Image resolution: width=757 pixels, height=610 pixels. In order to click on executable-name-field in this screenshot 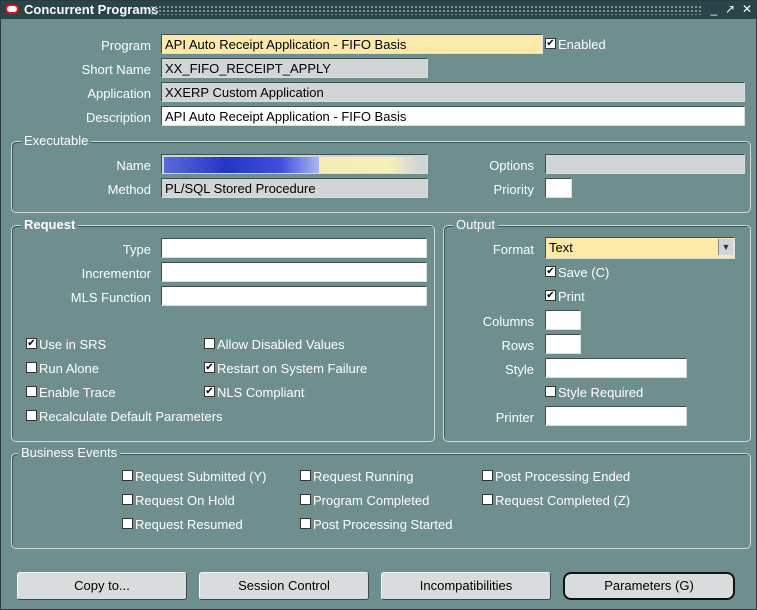, I will do `click(294, 164)`.